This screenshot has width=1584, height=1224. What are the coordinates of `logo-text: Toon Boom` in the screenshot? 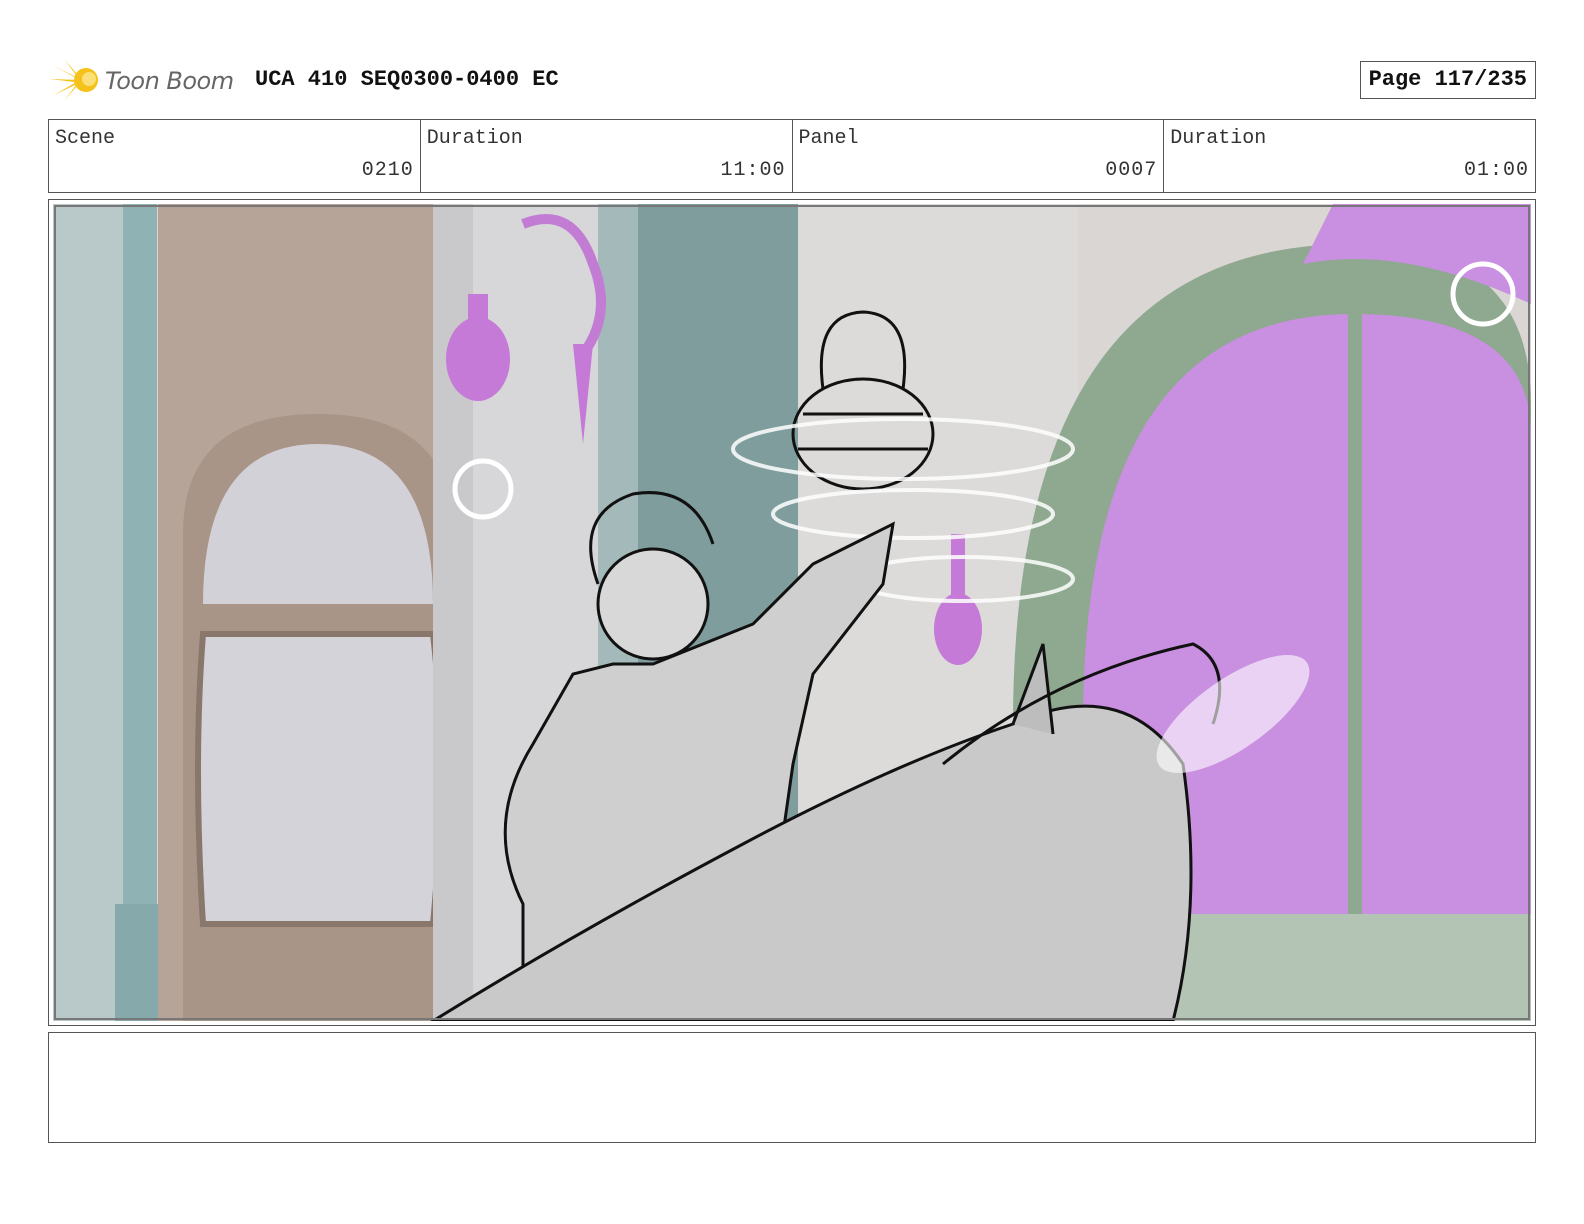 It's located at (169, 81).